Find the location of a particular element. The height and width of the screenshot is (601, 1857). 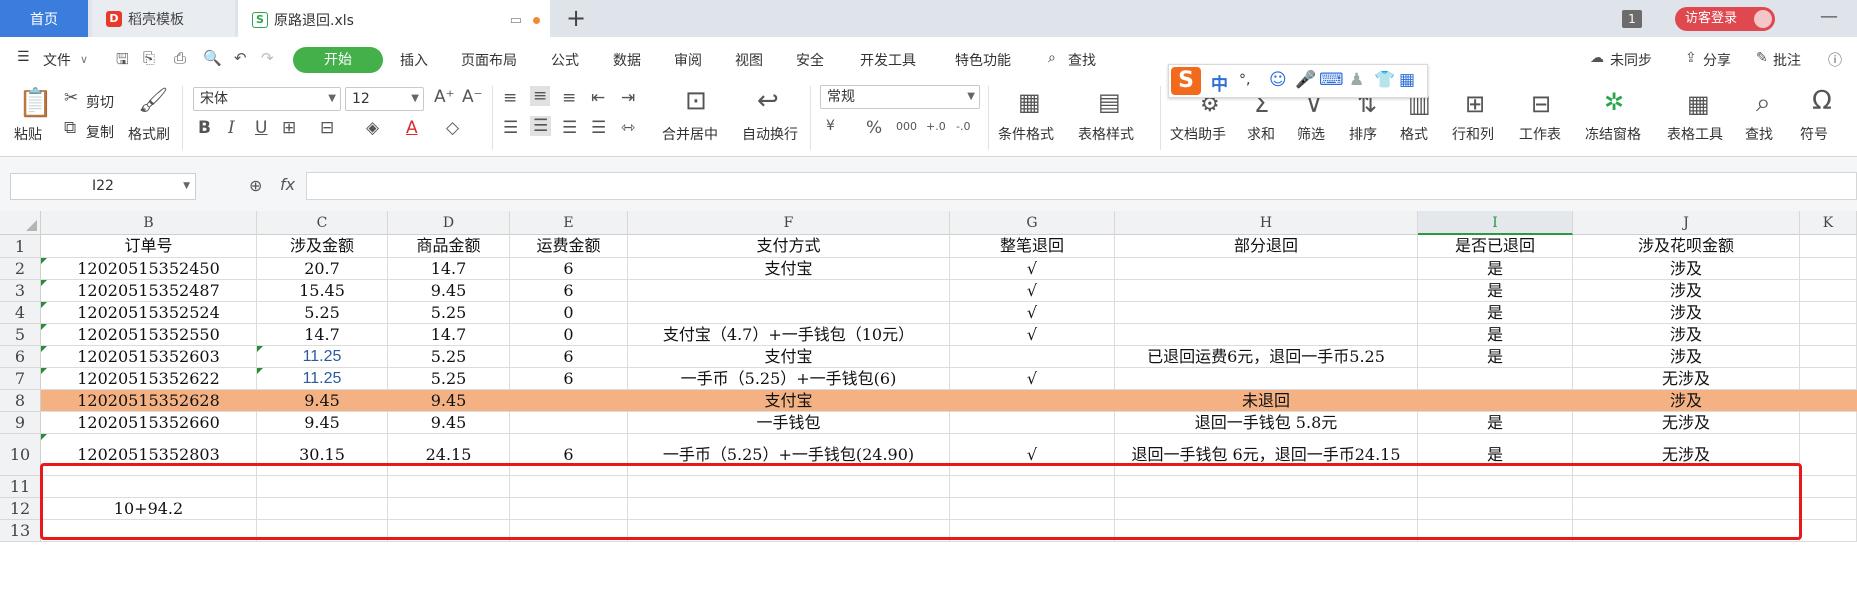

table-cell: 一手币（5.25）+一手钱包(6) is located at coordinates (789, 379).